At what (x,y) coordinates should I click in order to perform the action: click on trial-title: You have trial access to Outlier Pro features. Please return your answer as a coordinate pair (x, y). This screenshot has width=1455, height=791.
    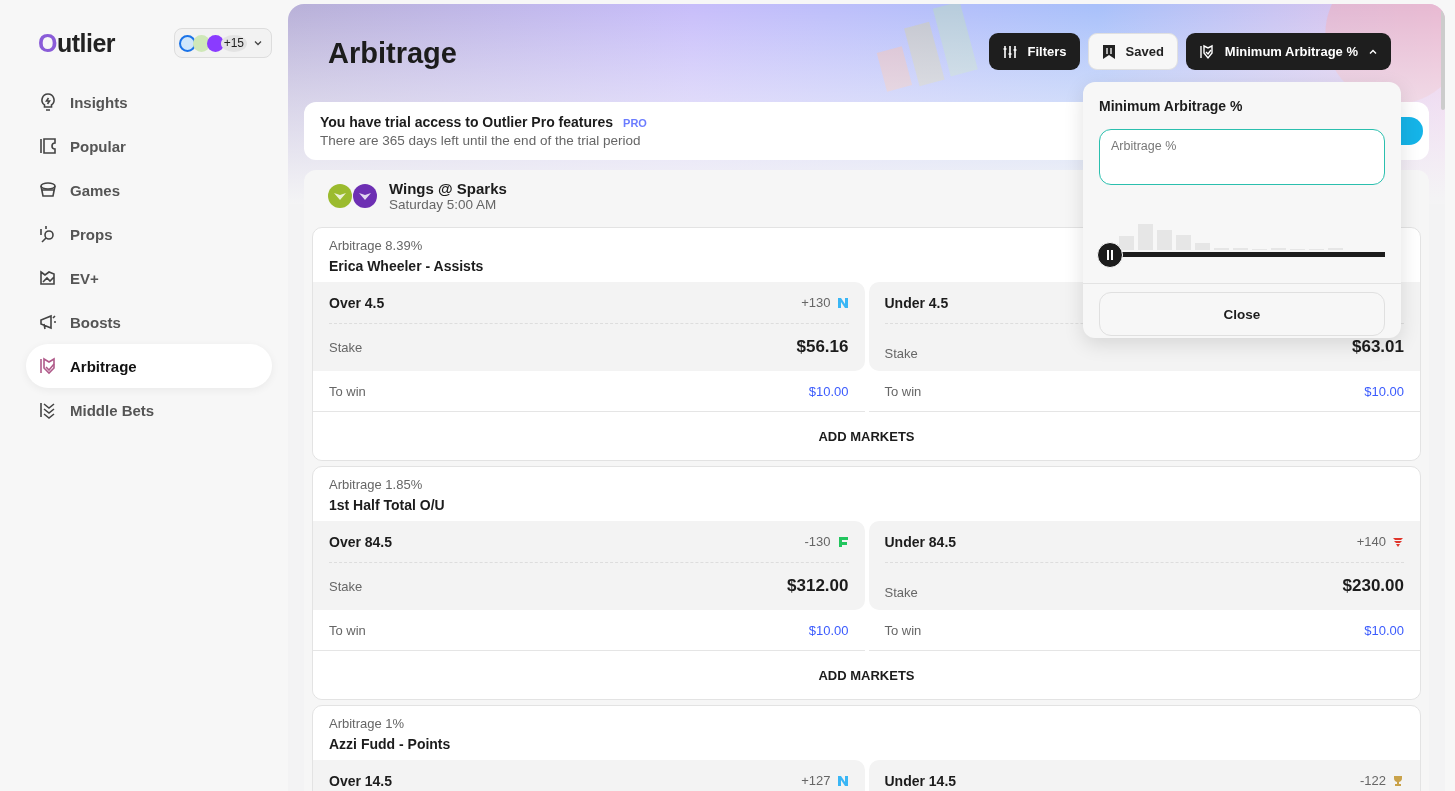
    Looking at the image, I should click on (467, 122).